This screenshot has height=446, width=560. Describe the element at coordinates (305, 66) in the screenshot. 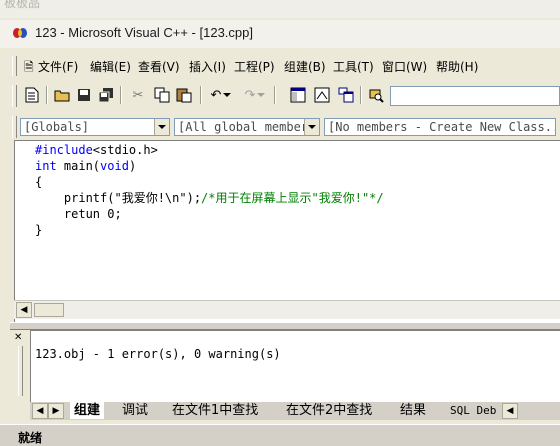

I see `menu-build: 组建(B)` at that location.